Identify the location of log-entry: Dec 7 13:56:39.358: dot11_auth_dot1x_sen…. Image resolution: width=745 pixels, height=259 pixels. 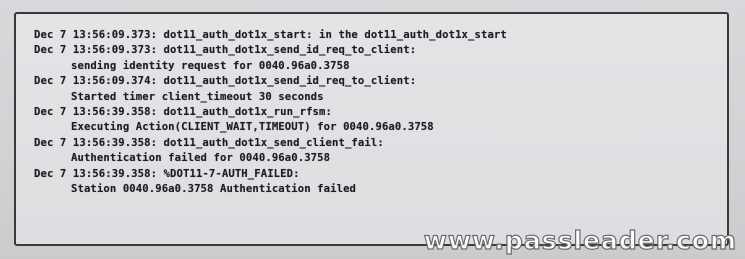
(270, 151).